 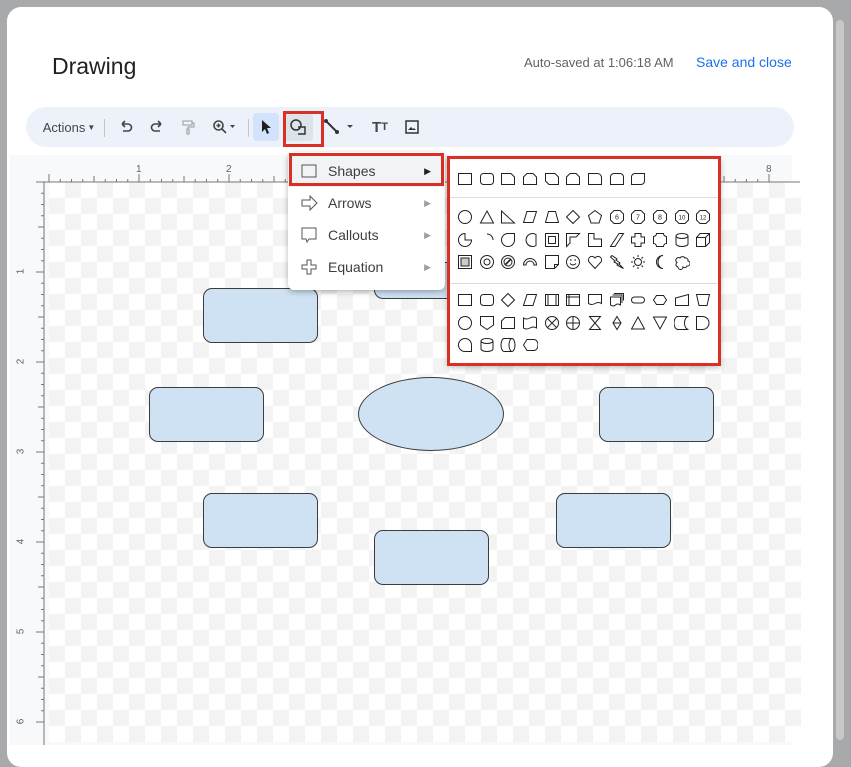 I want to click on shape-frame-icon, so click(x=552, y=240).